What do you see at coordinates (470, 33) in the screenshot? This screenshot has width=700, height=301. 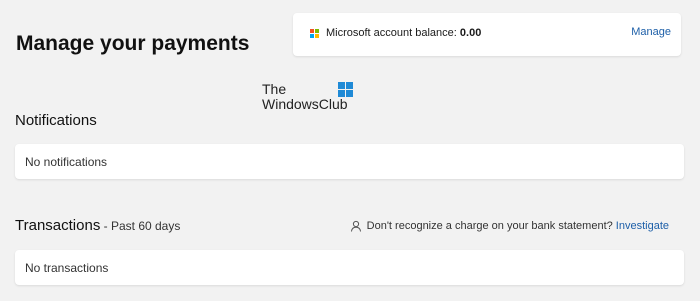 I see `balance-value: 0.00` at bounding box center [470, 33].